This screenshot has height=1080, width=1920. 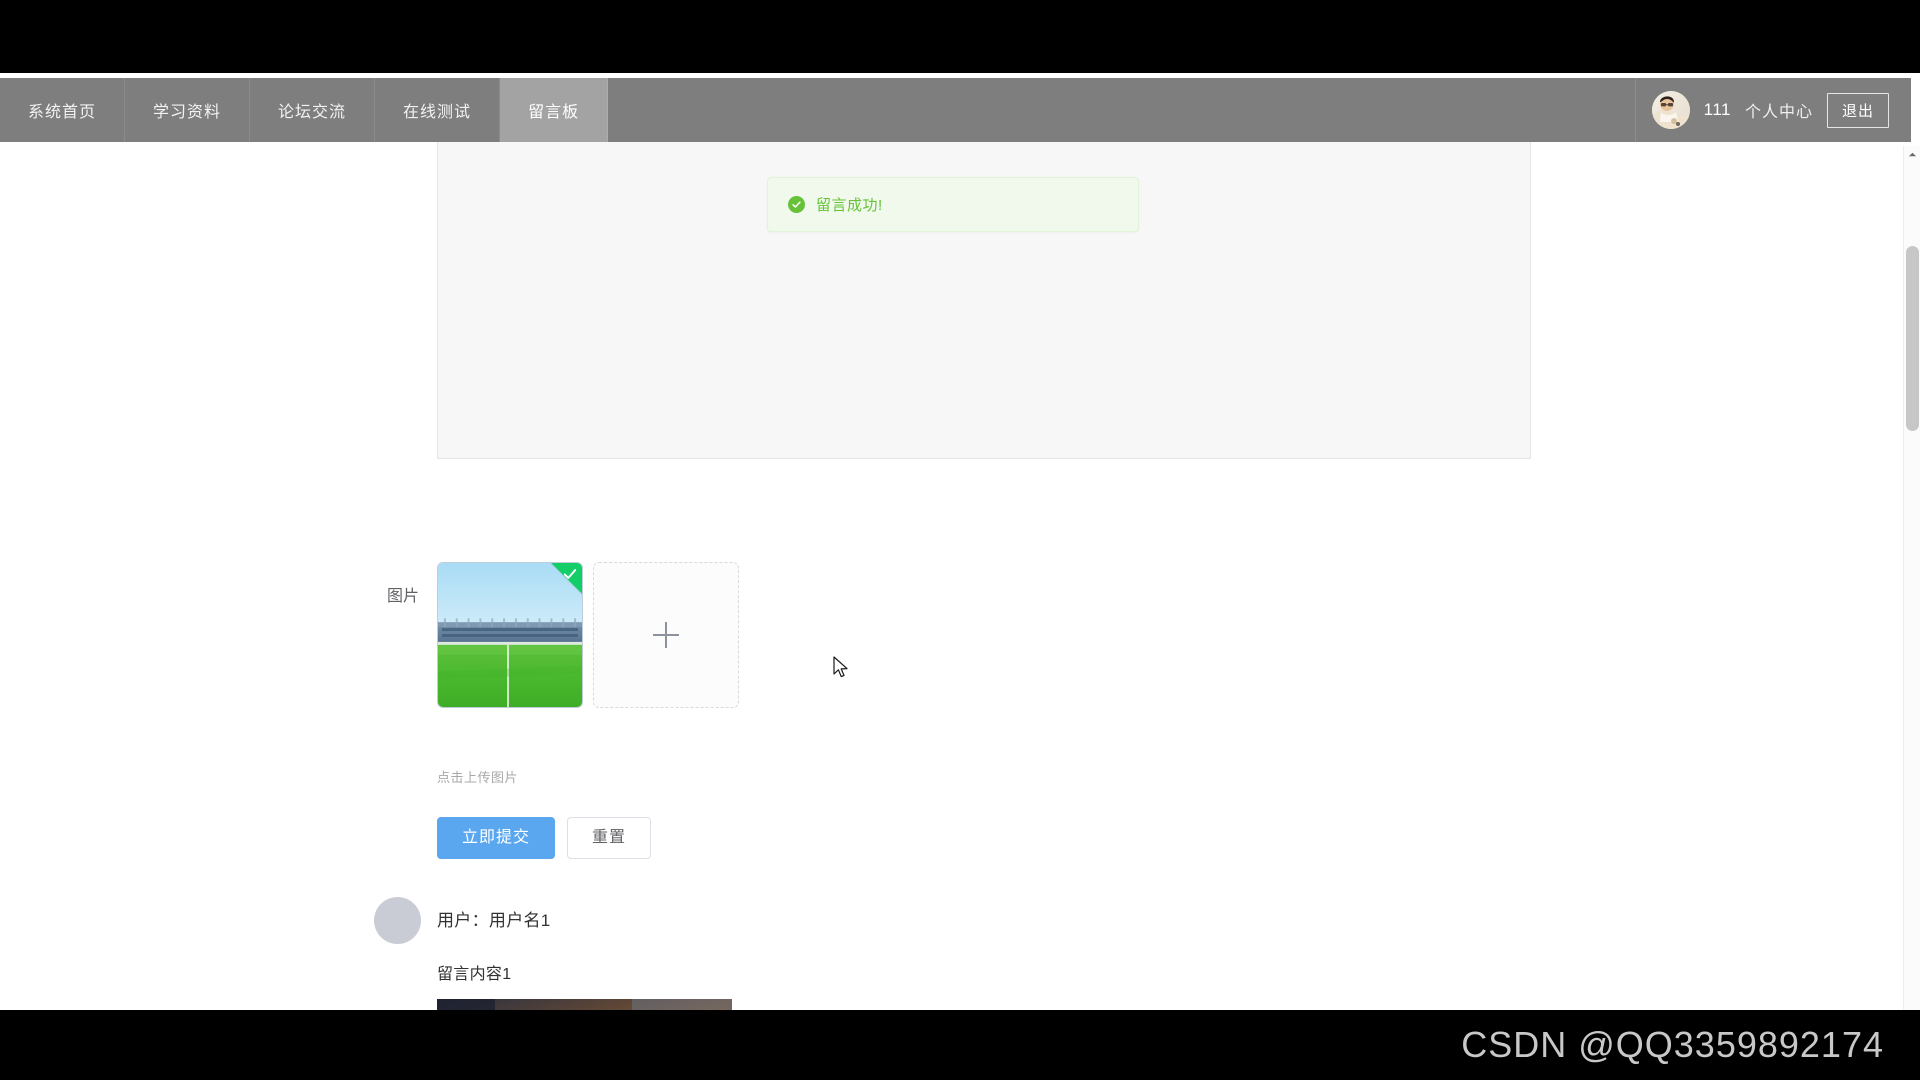 What do you see at coordinates (496, 838) in the screenshot?
I see `submit-button: 立即提交` at bounding box center [496, 838].